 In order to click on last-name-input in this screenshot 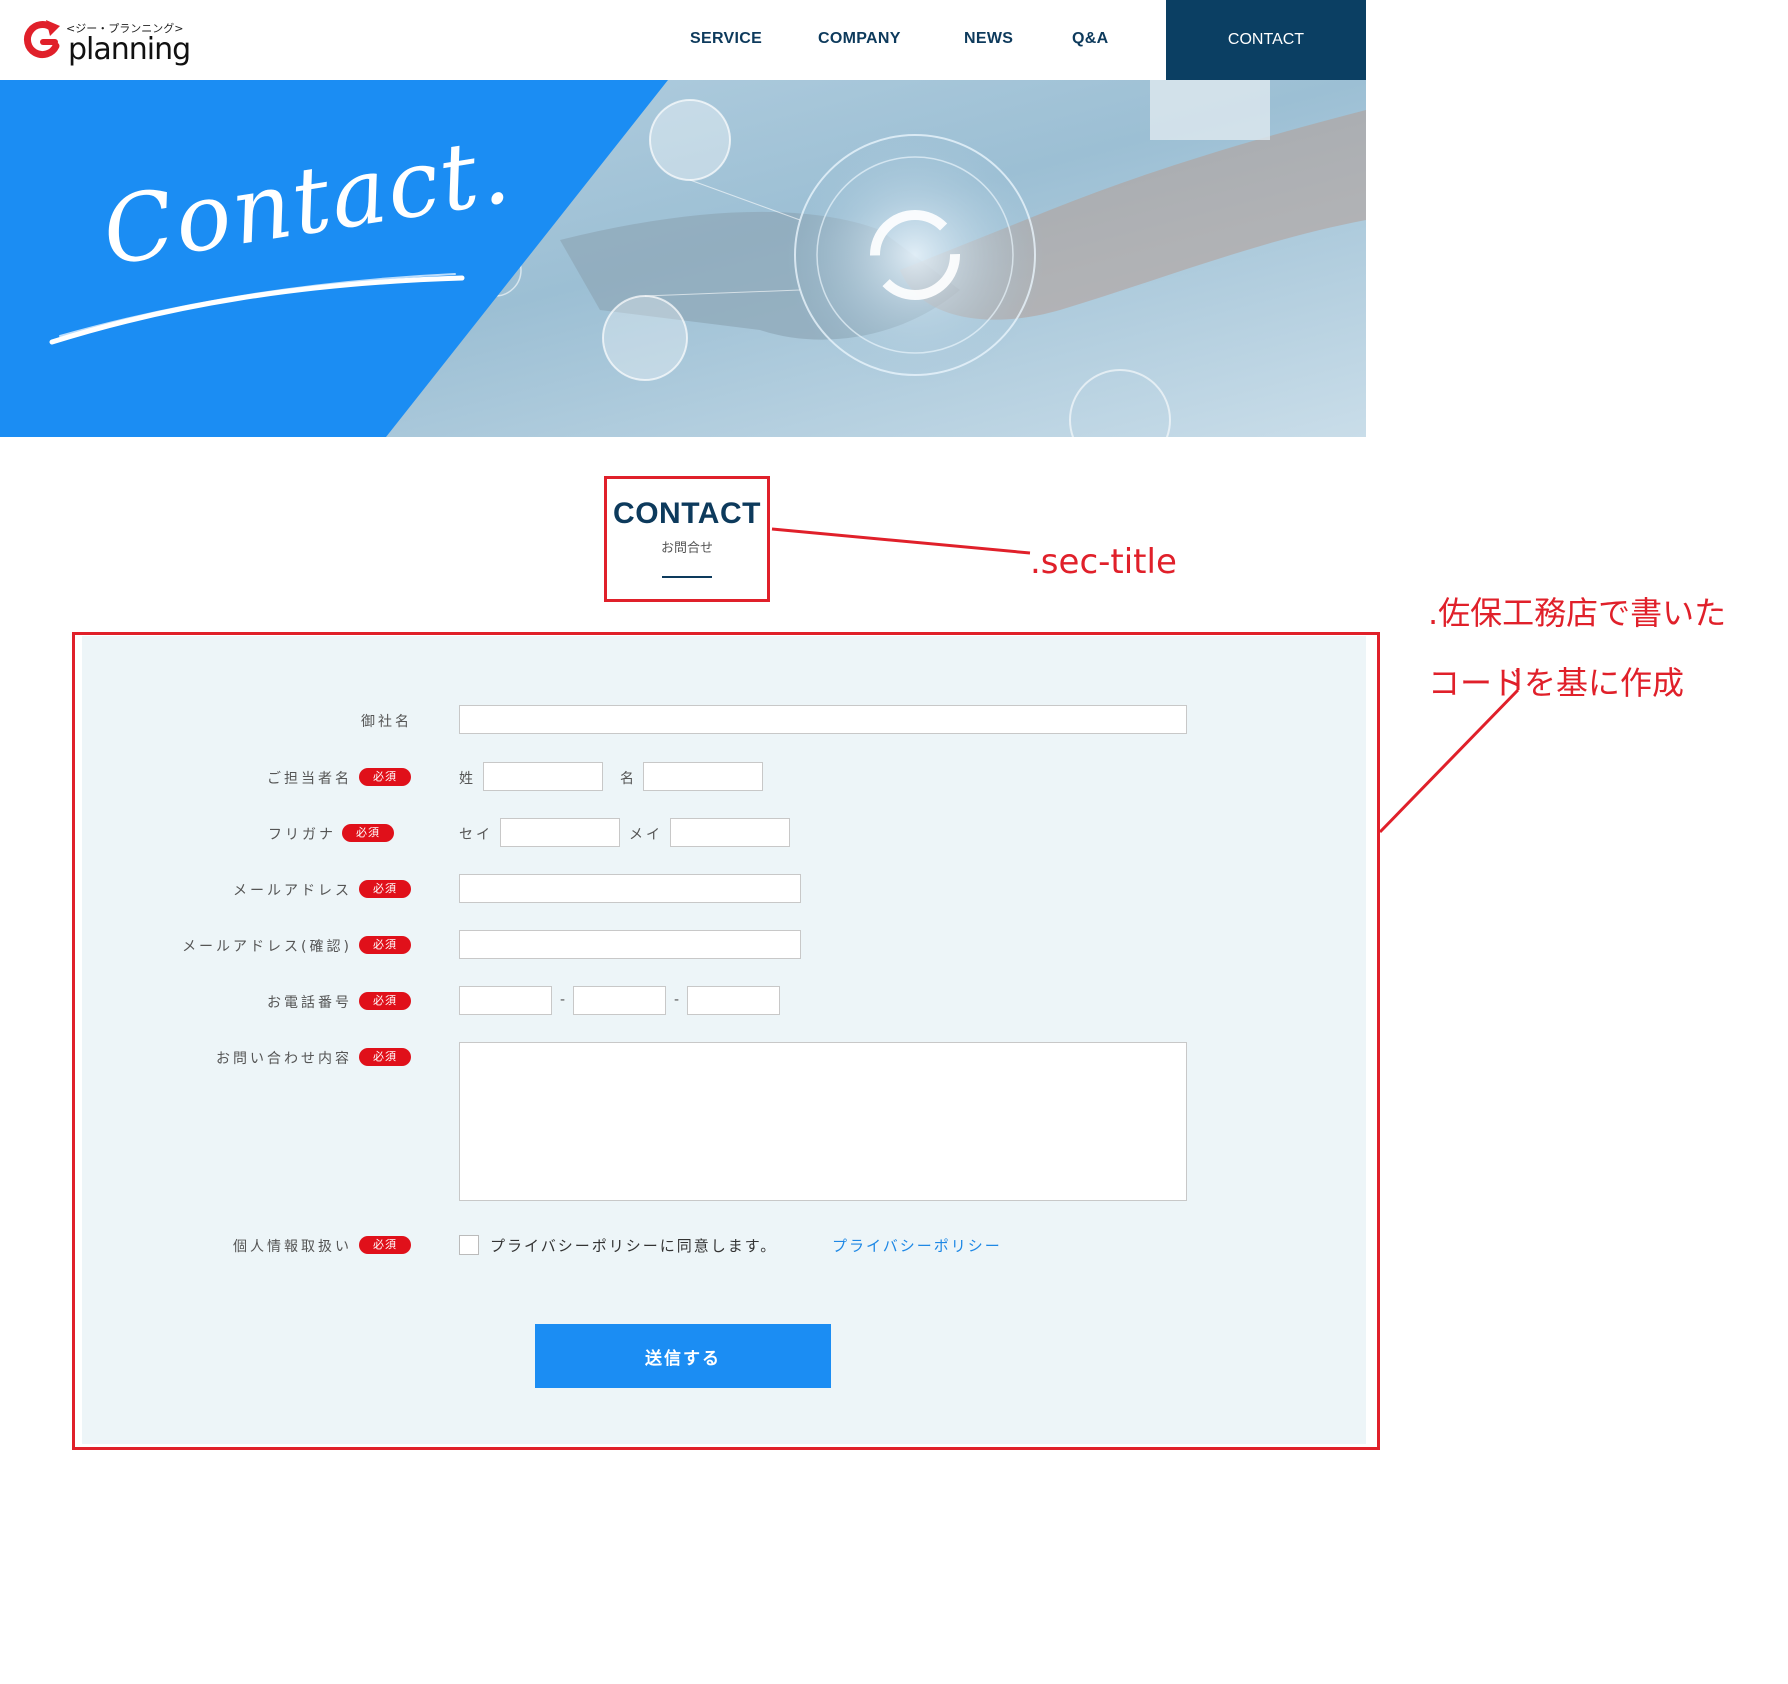, I will do `click(543, 776)`.